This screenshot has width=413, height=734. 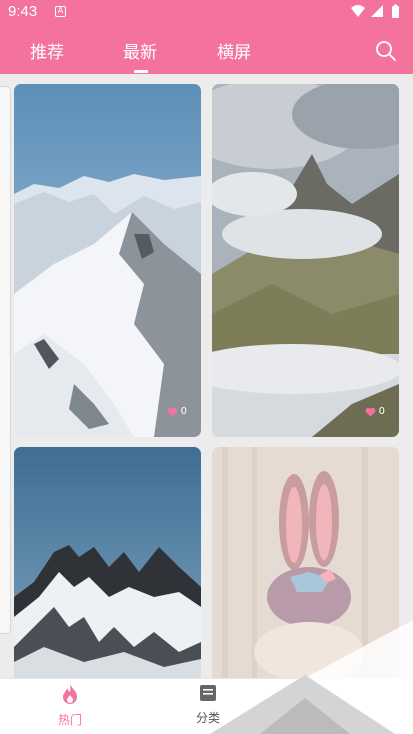 I want to click on bottom-nav: 热门 分类, so click(x=206, y=706).